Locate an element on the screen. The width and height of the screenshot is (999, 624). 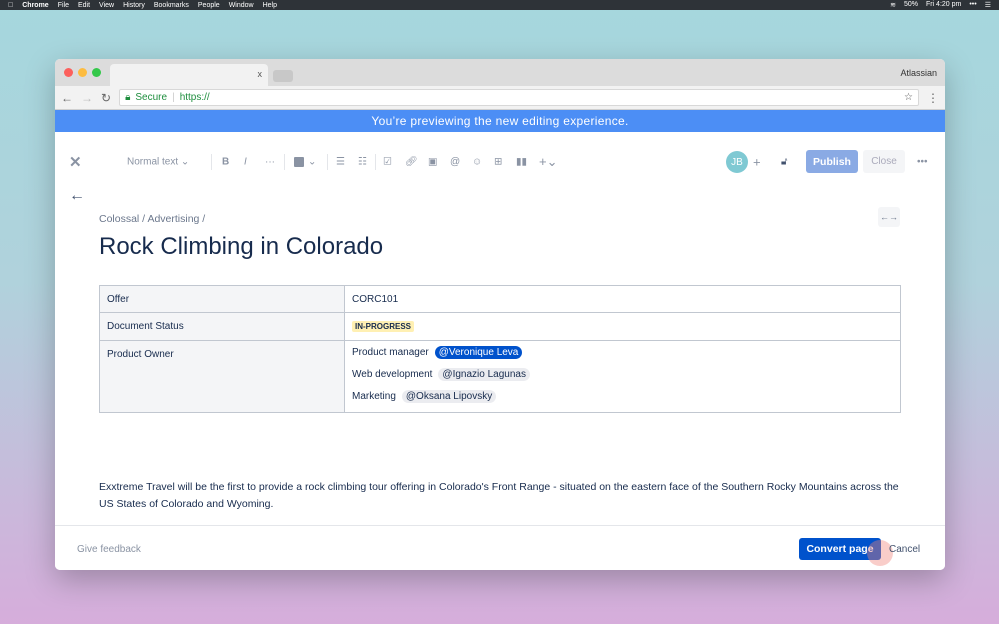
zoom-window-button is located at coordinates (96, 72).